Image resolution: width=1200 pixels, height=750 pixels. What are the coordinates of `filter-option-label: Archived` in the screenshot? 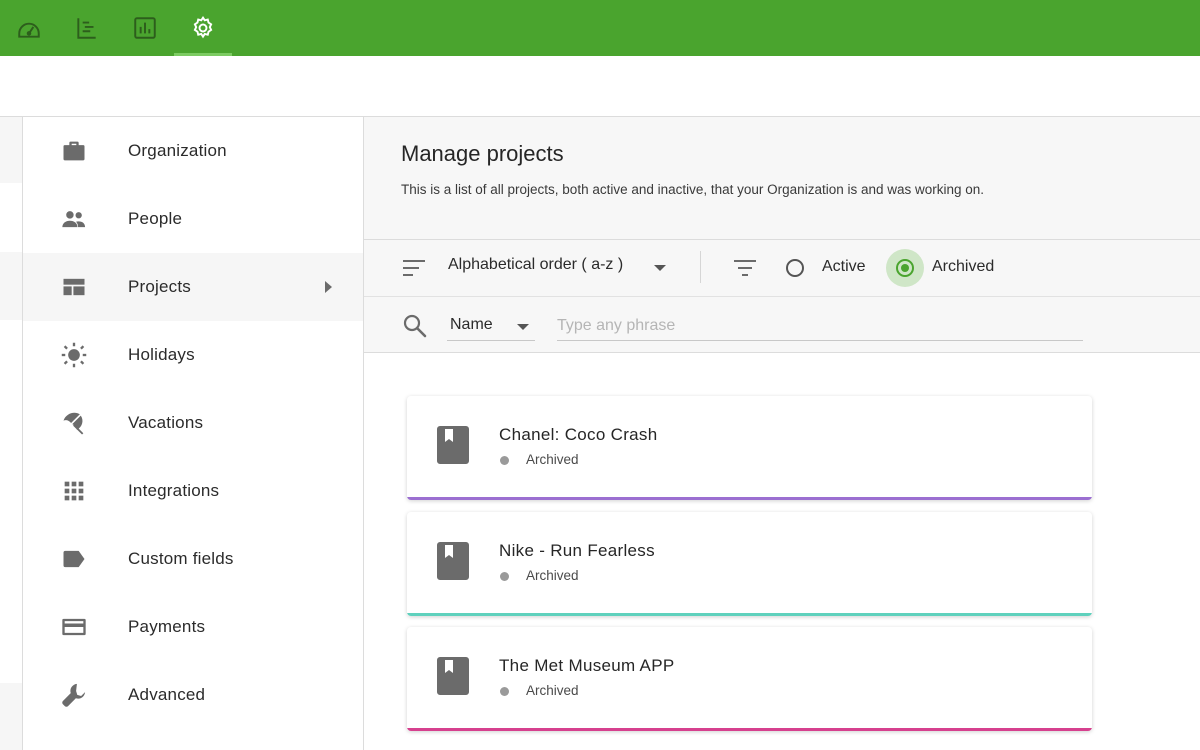 It's located at (963, 266).